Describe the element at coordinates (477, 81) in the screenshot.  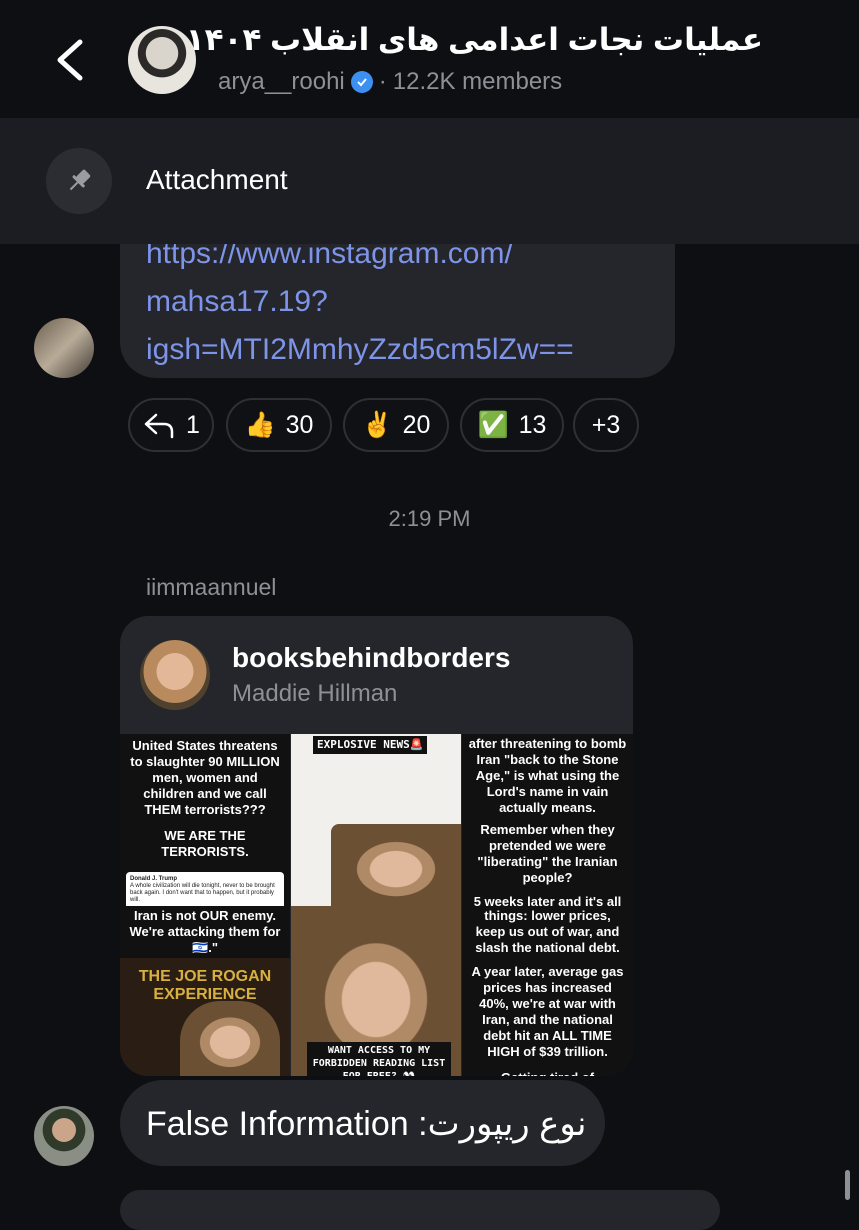
I see `members-count: 12.2K members` at that location.